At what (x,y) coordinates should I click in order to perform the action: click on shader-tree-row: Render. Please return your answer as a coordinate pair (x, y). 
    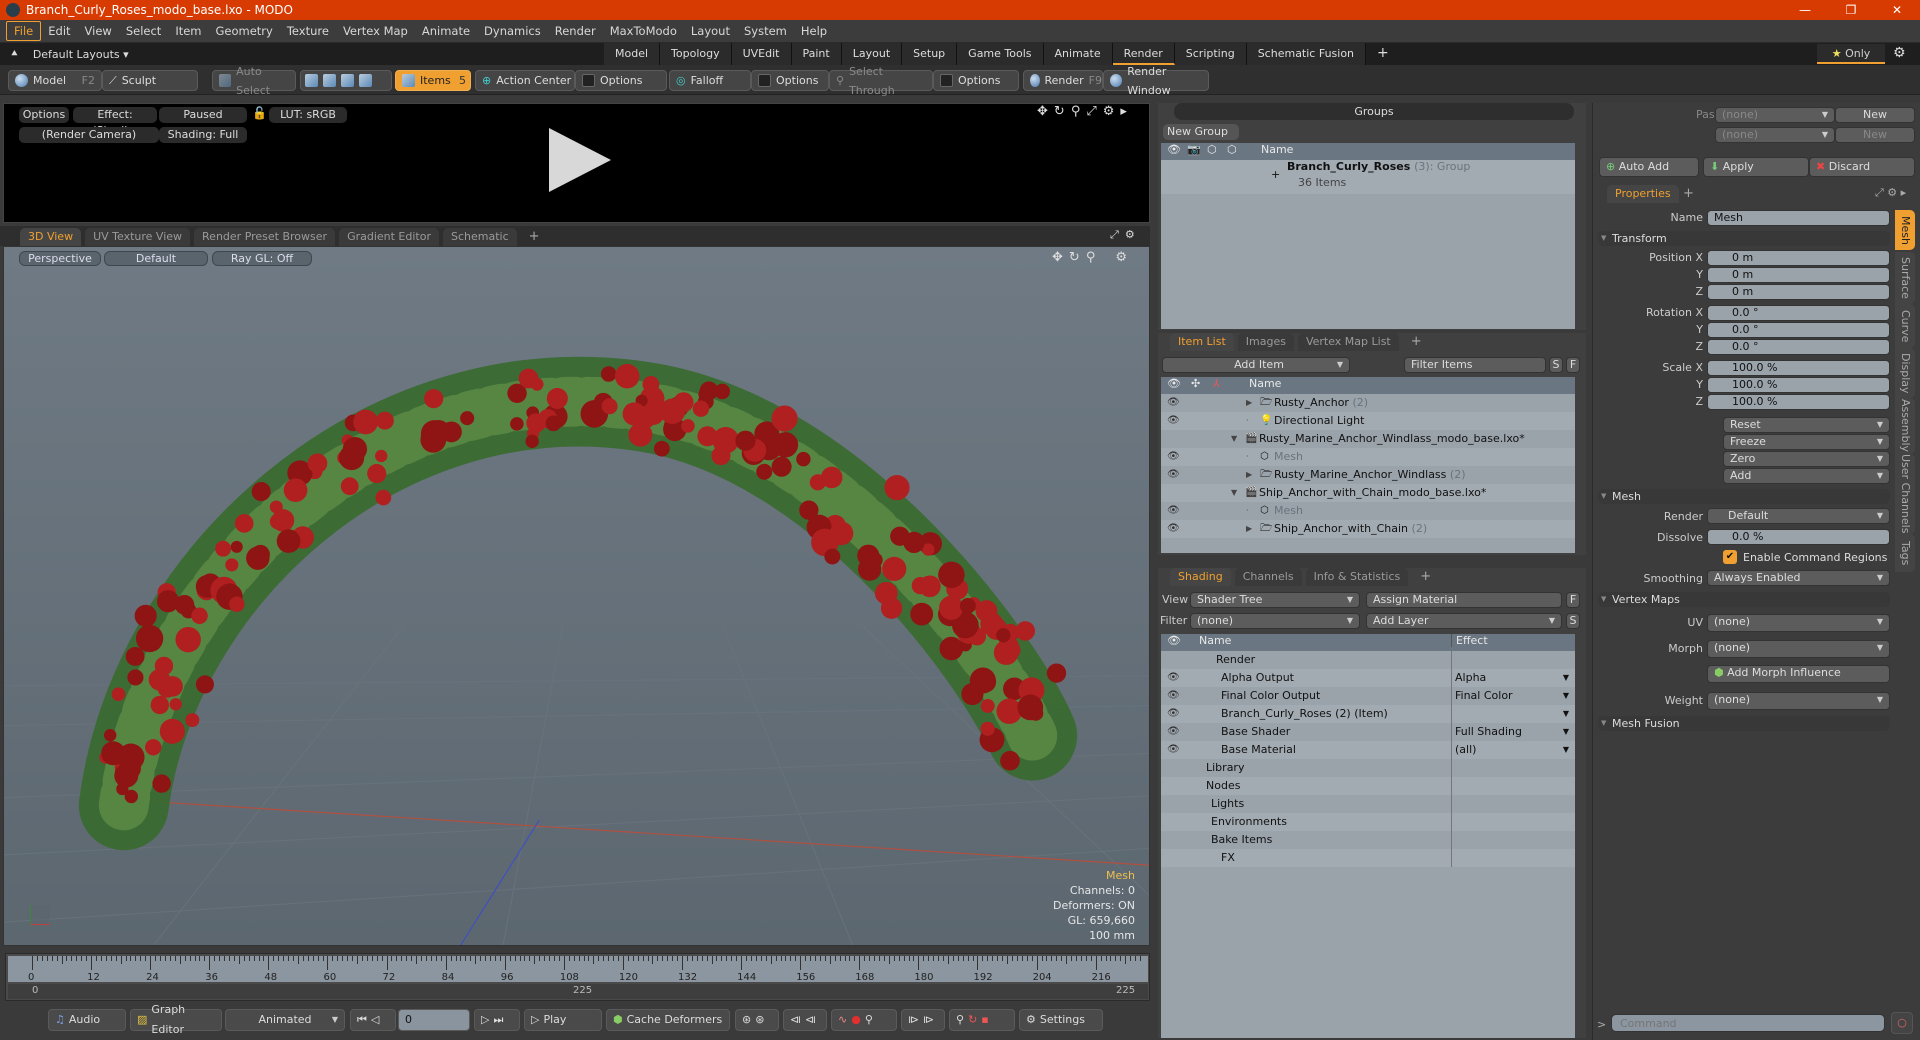
    Looking at the image, I should click on (1368, 660).